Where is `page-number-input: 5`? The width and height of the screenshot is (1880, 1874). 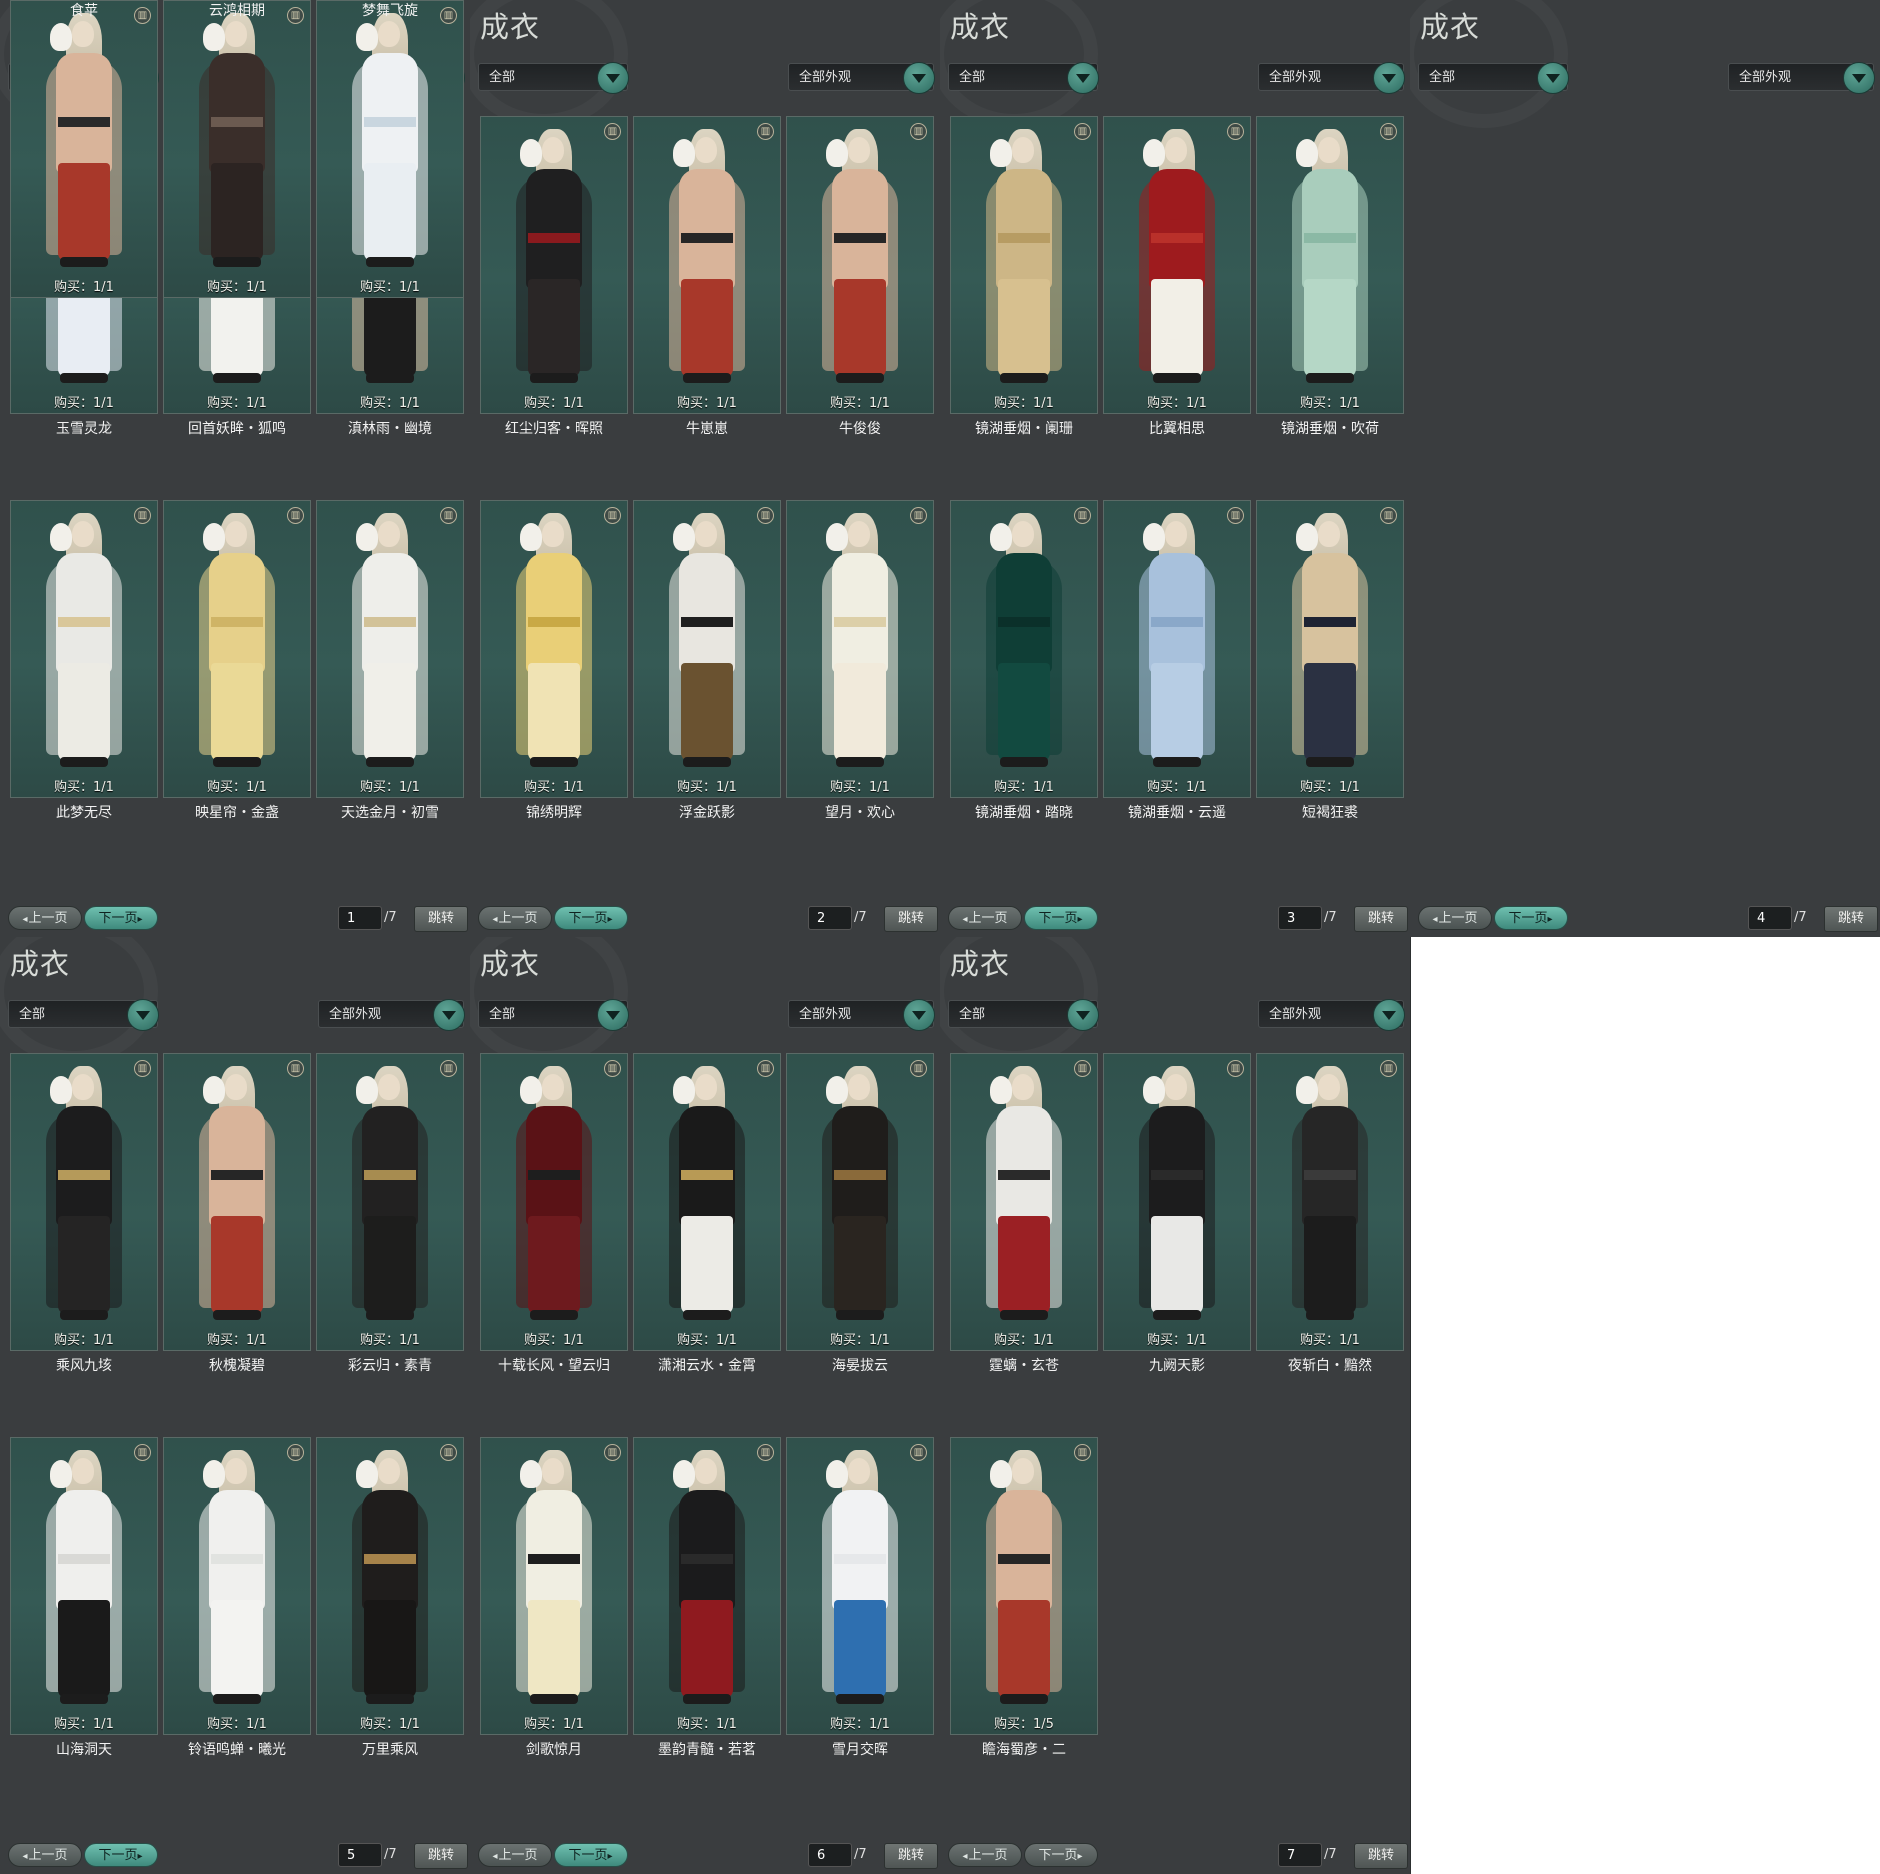 page-number-input: 5 is located at coordinates (360, 1855).